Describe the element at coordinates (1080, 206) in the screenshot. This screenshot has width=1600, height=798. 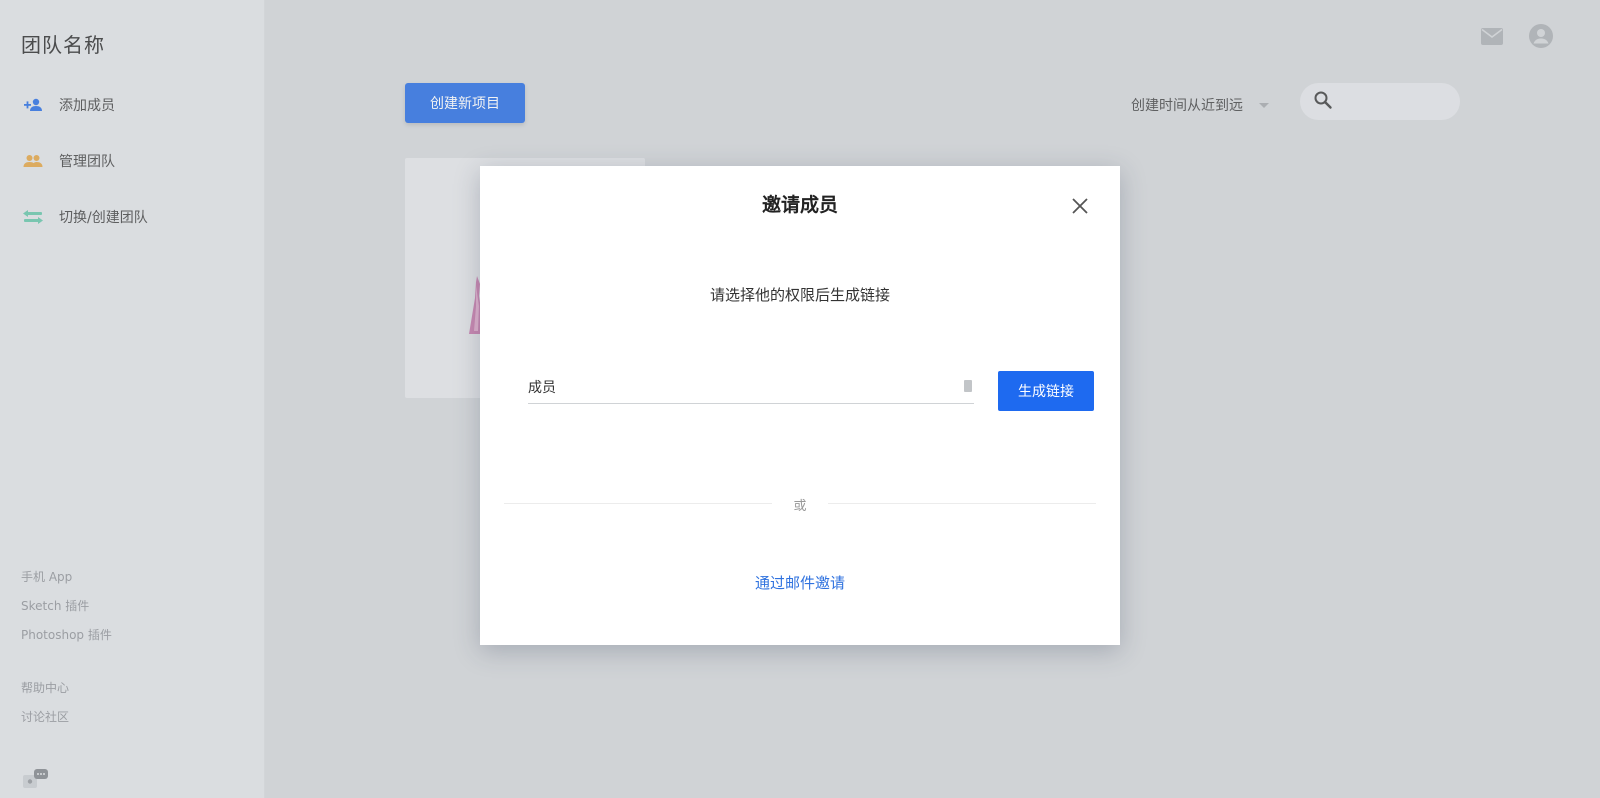
I see `close-icon` at that location.